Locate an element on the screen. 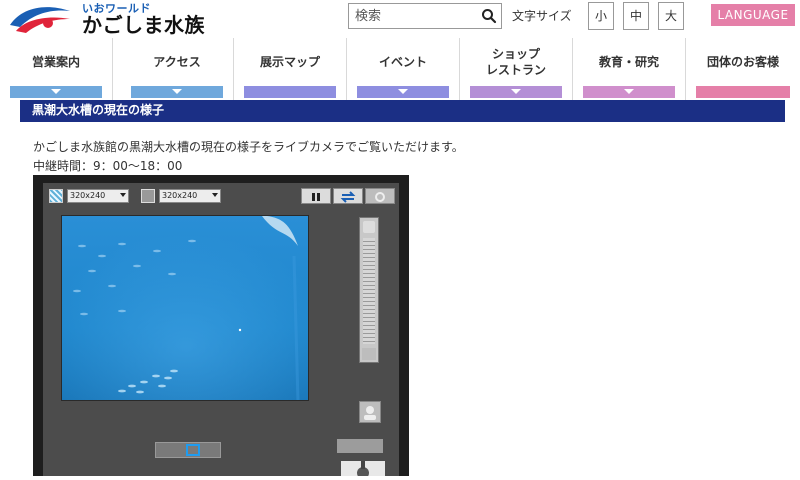 The image size is (800, 480). settings-button is located at coordinates (380, 196).